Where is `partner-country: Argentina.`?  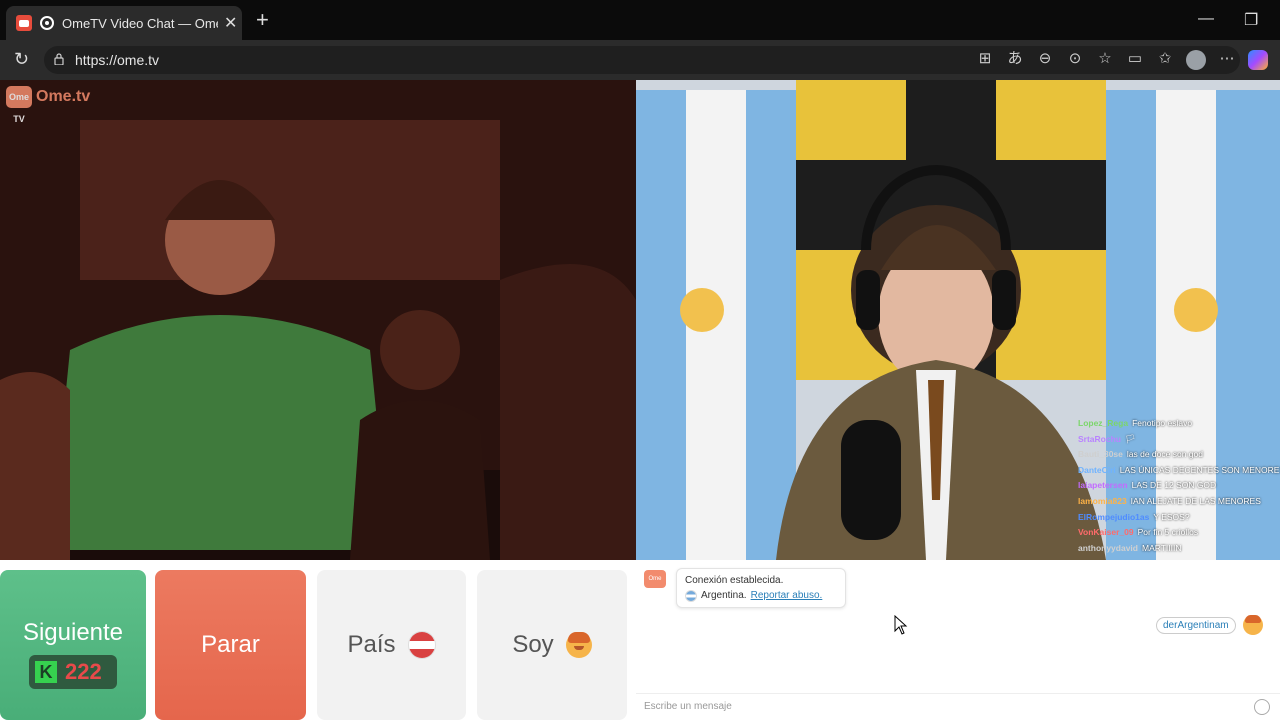 partner-country: Argentina. is located at coordinates (724, 595).